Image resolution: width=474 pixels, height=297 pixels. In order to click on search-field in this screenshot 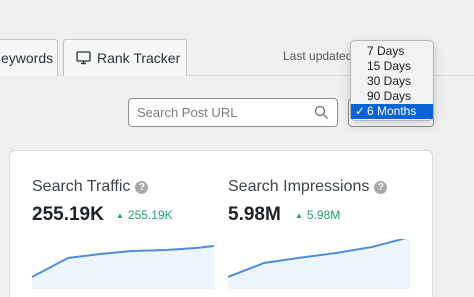, I will do `click(233, 112)`.